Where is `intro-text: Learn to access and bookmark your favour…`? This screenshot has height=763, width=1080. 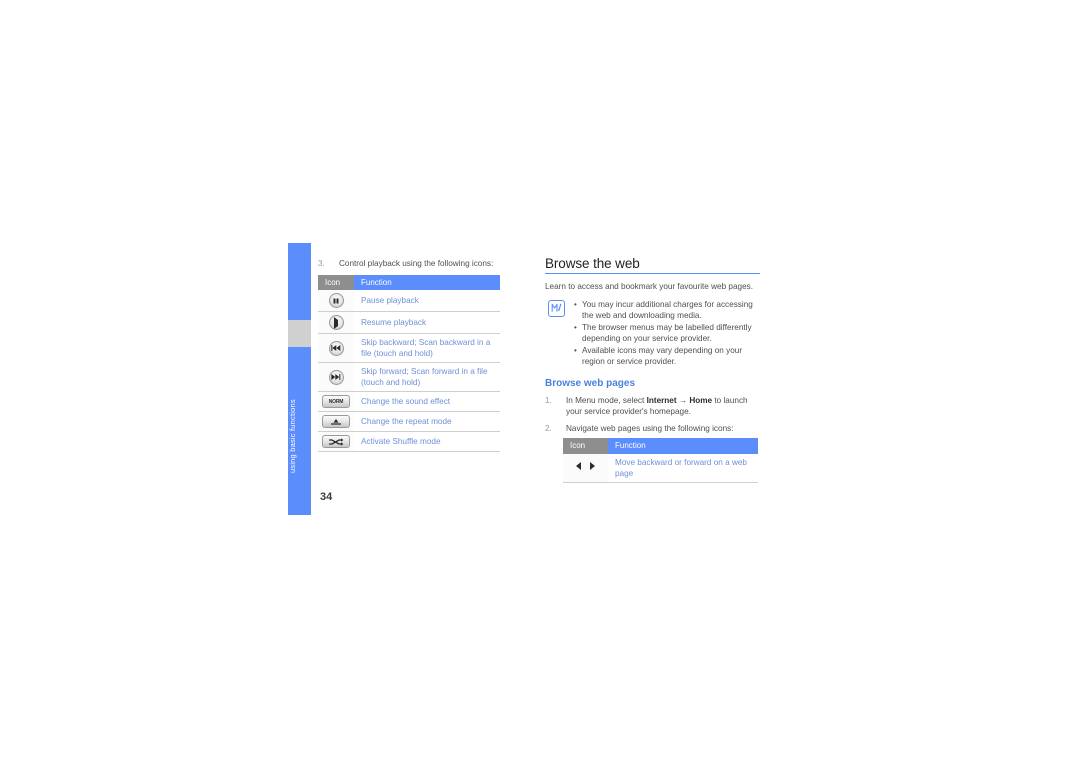
intro-text: Learn to access and bookmark your favour… is located at coordinates (649, 286).